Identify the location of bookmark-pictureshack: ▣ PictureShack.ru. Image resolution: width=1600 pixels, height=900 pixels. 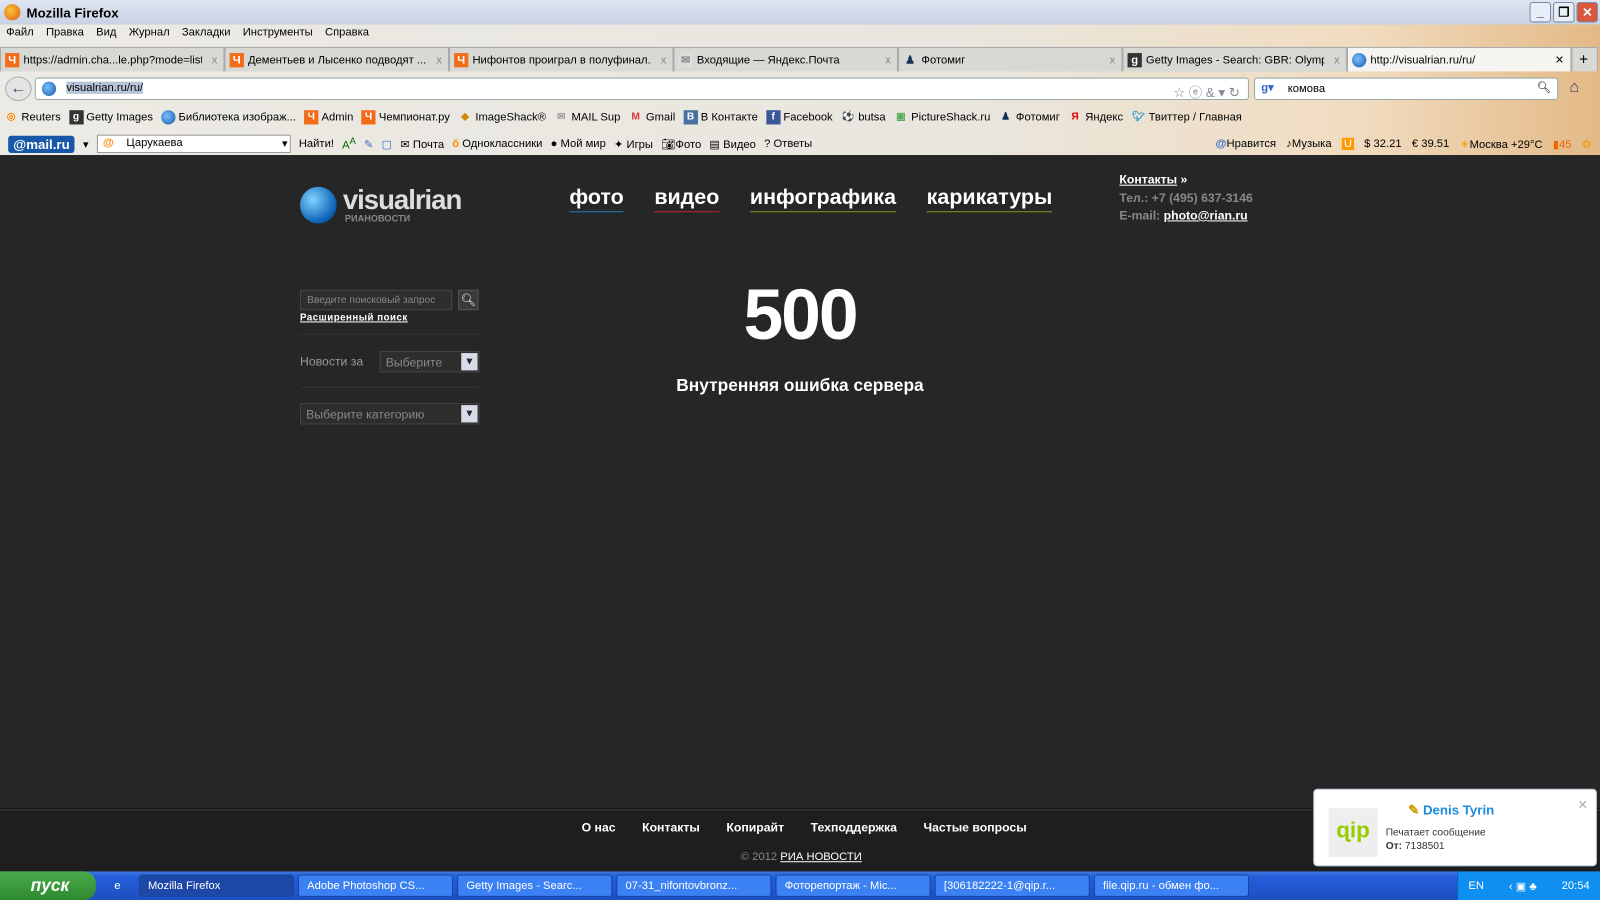
(942, 117).